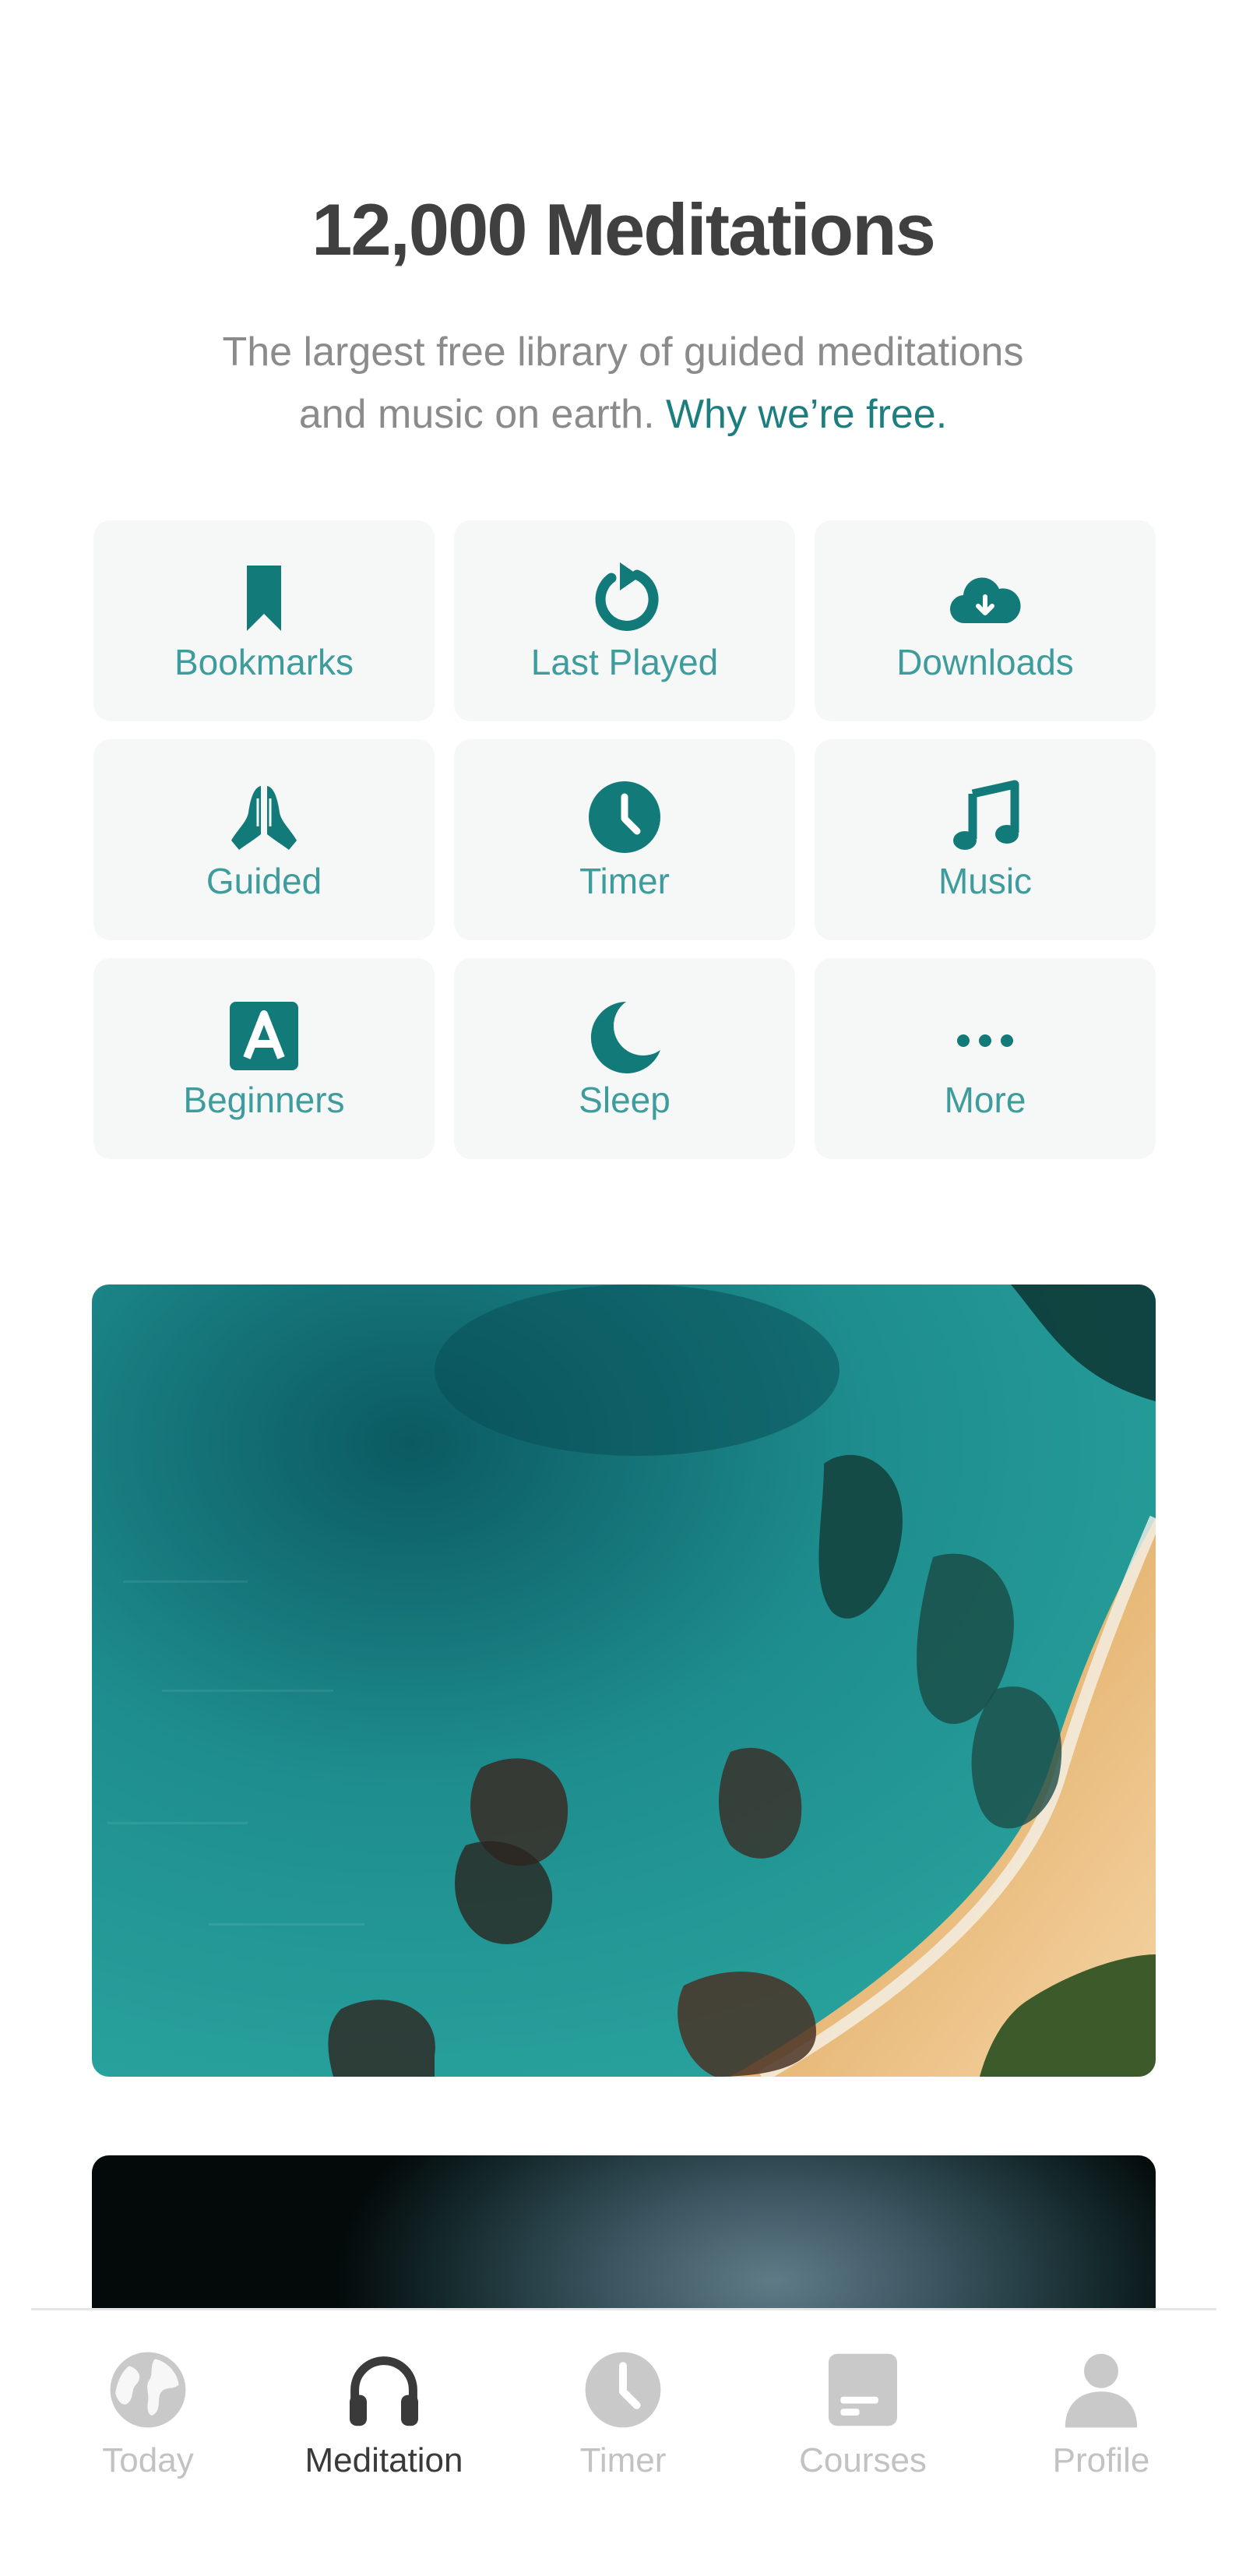 This screenshot has height=2576, width=1246. Describe the element at coordinates (624, 229) in the screenshot. I see `page-title: 12,000 Meditations` at that location.